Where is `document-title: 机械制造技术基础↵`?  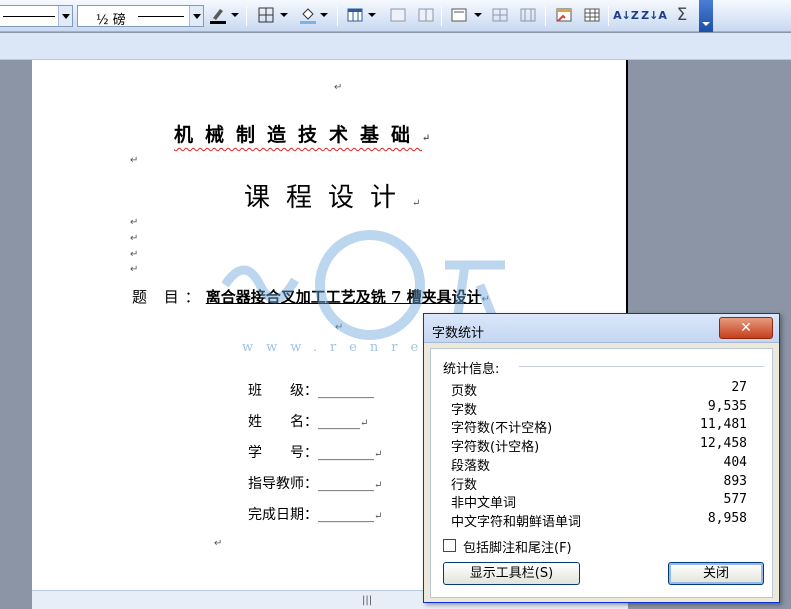 document-title: 机械制造技术基础↵ is located at coordinates (302, 133).